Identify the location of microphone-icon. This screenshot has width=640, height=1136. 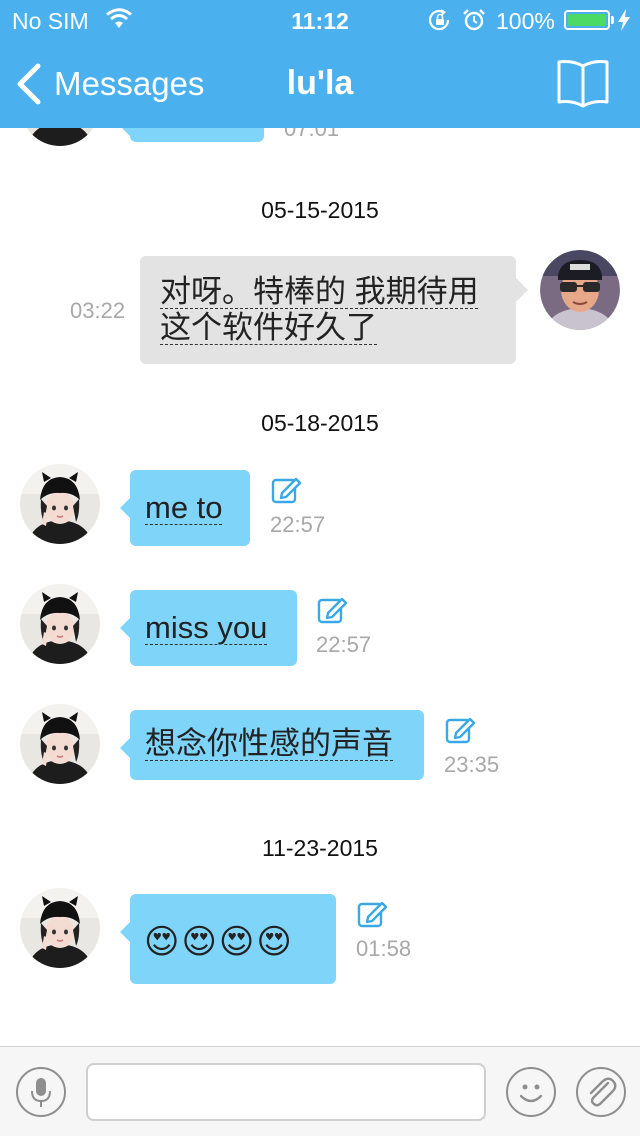
(41, 1092).